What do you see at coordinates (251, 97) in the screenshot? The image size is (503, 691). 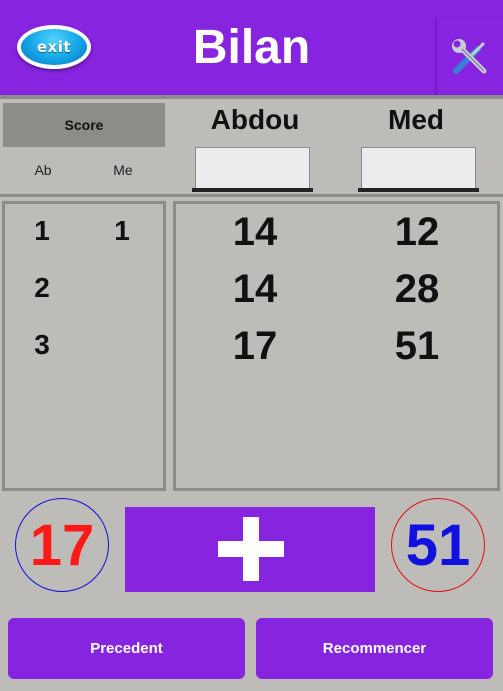 I see `header-divider` at bounding box center [251, 97].